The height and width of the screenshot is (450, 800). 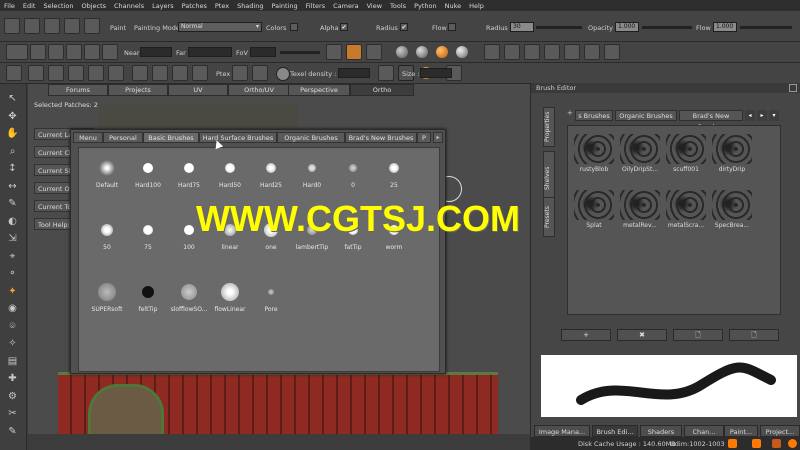 I want to click on brush-default: Default, so click(x=107, y=174).